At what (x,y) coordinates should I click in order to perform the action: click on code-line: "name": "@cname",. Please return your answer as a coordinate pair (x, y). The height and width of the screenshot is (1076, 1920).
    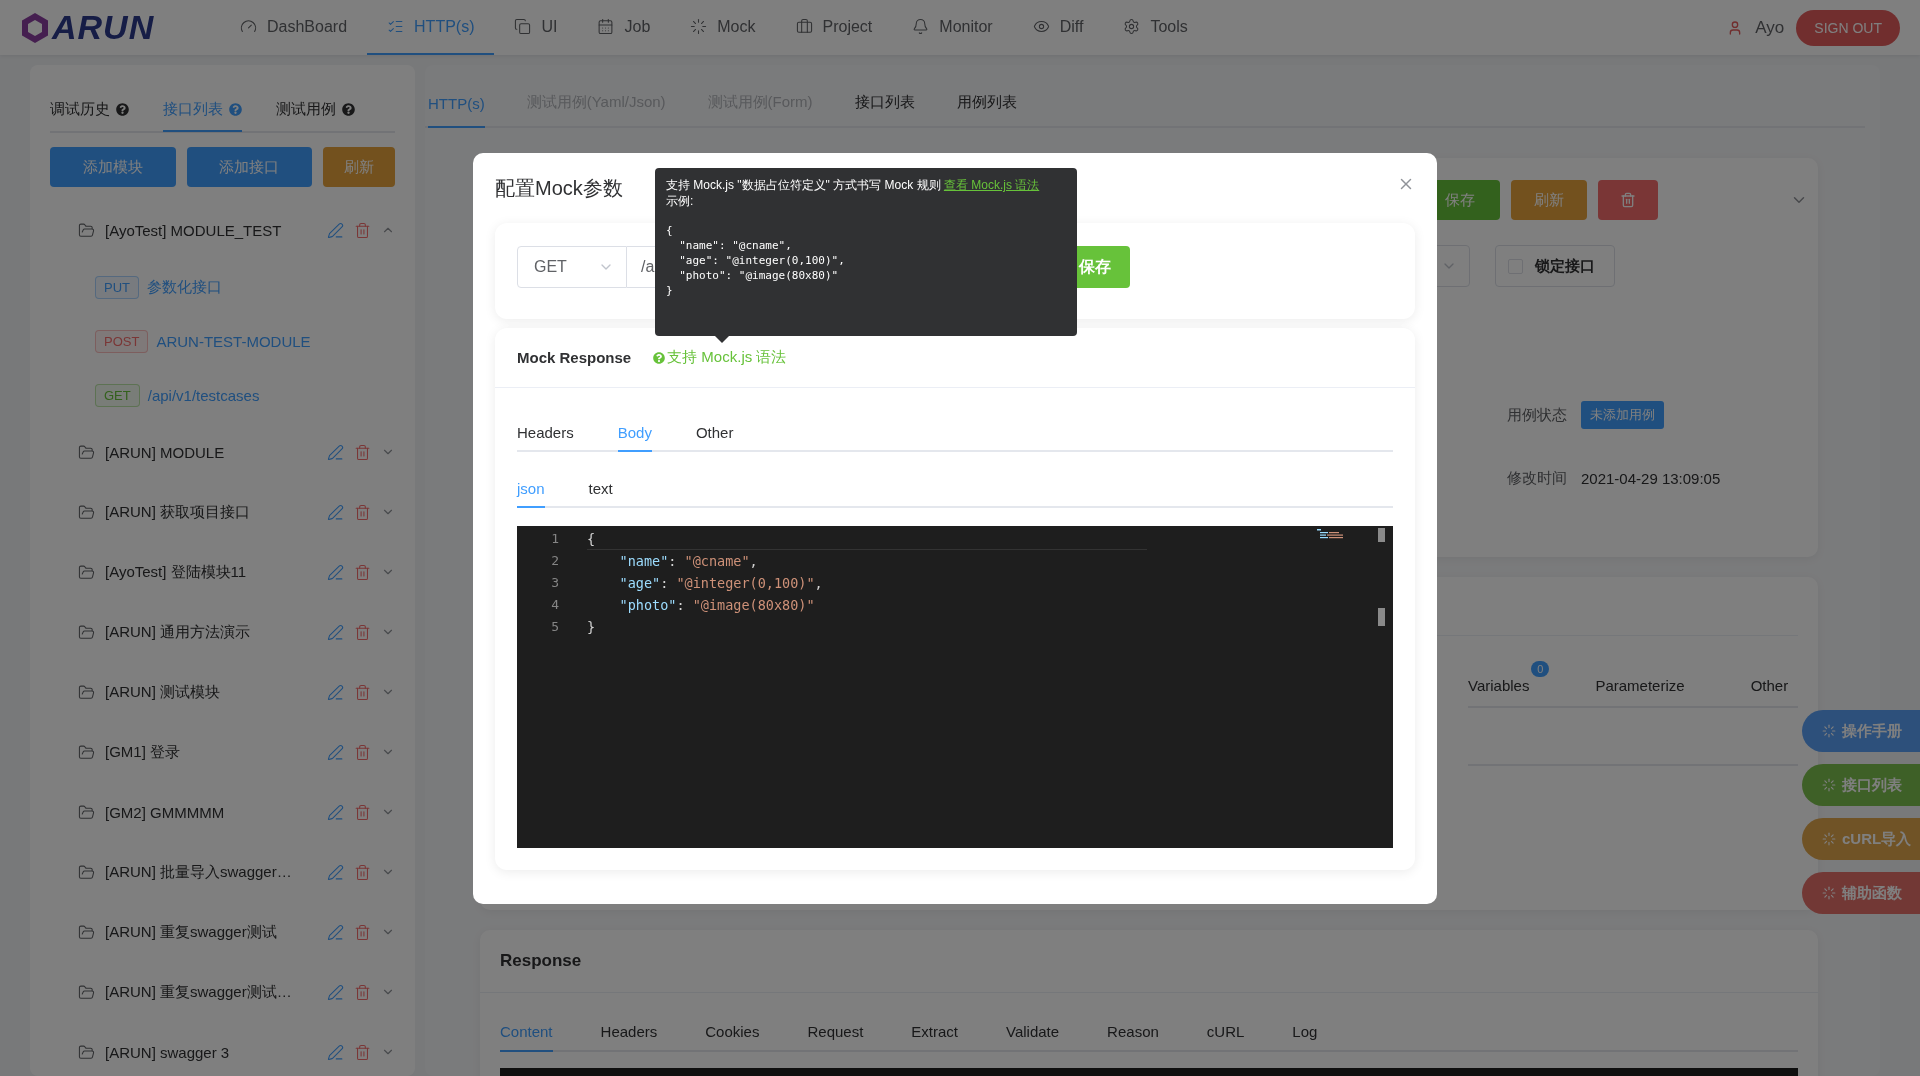
    Looking at the image, I should click on (688, 561).